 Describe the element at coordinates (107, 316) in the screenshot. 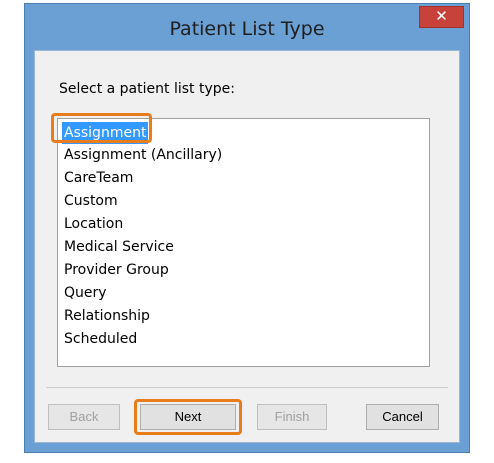

I see `list-item-relationship: Relationship` at that location.